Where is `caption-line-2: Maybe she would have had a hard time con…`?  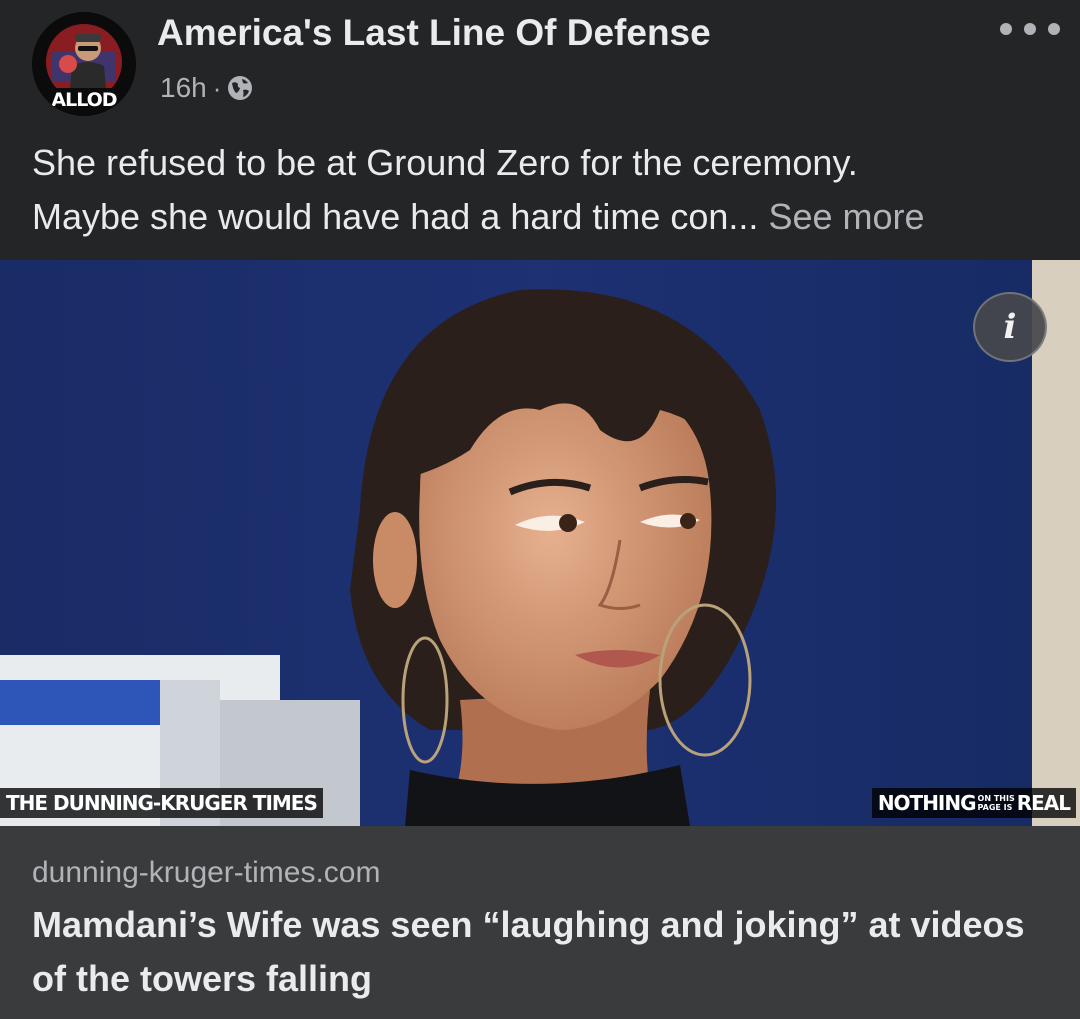 caption-line-2: Maybe she would have had a hard time con… is located at coordinates (547, 217).